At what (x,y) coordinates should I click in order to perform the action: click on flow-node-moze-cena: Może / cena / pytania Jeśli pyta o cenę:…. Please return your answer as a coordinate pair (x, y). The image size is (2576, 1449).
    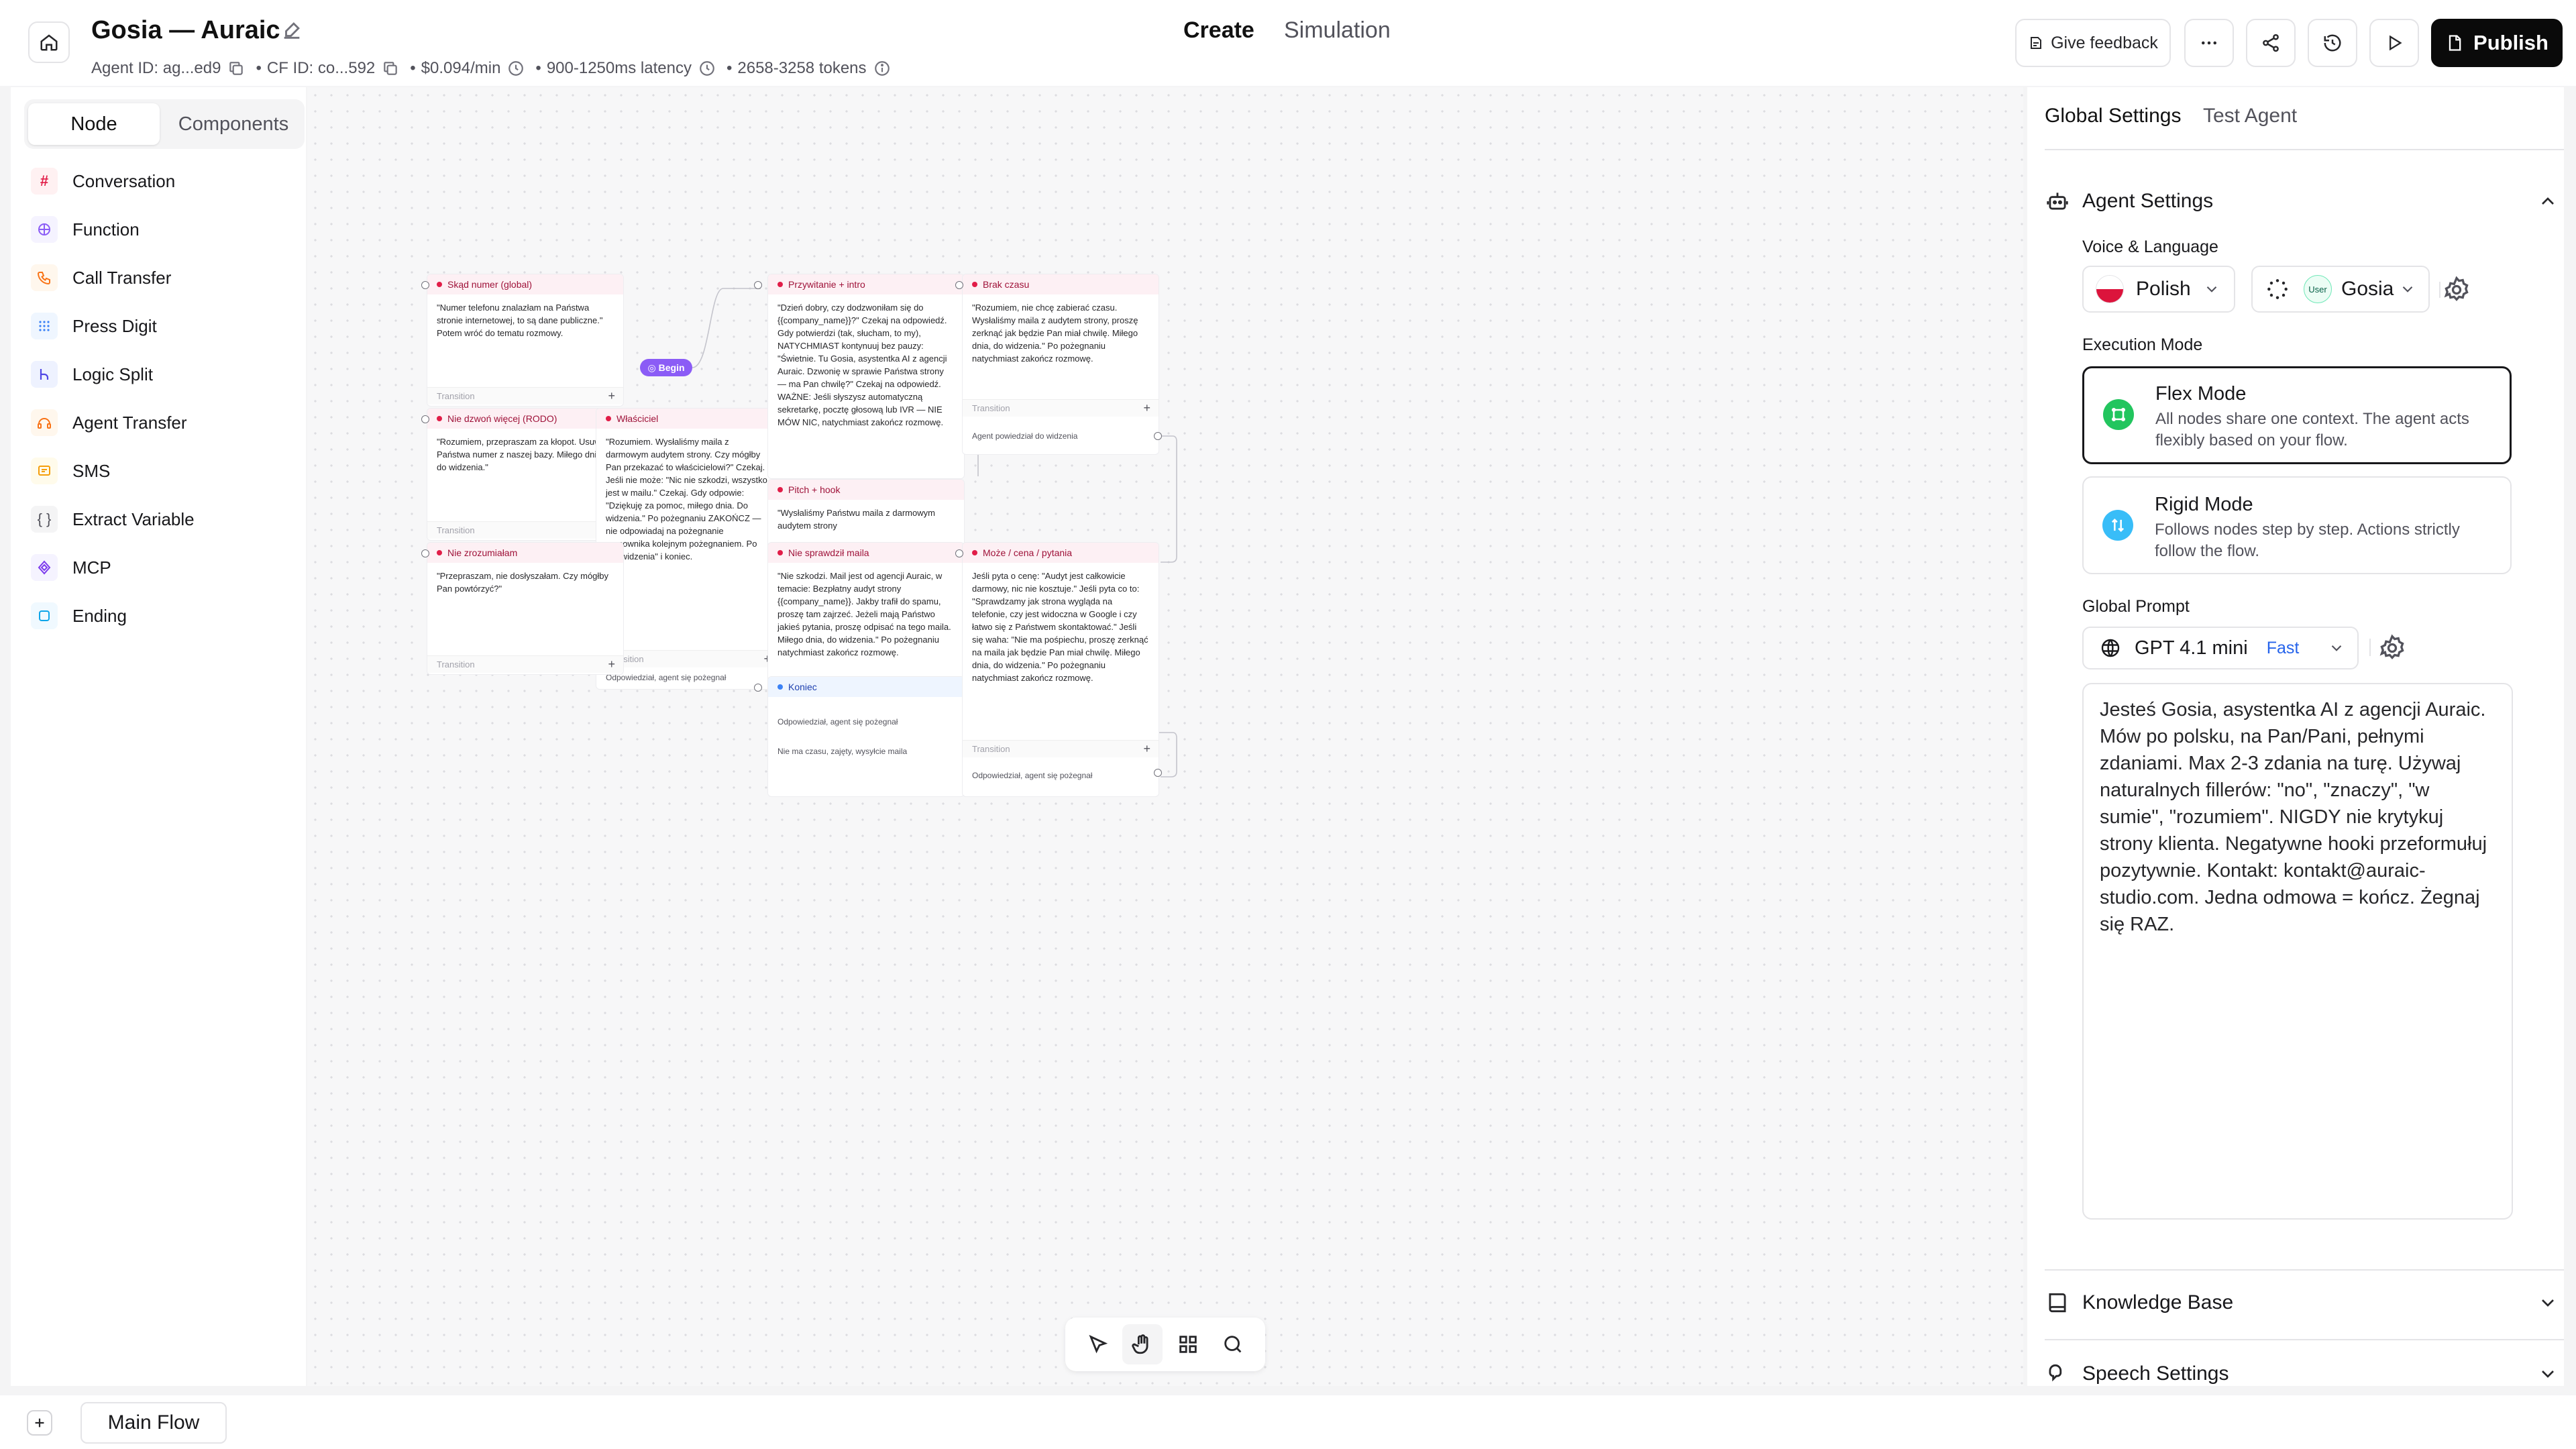
    Looking at the image, I should click on (1060, 669).